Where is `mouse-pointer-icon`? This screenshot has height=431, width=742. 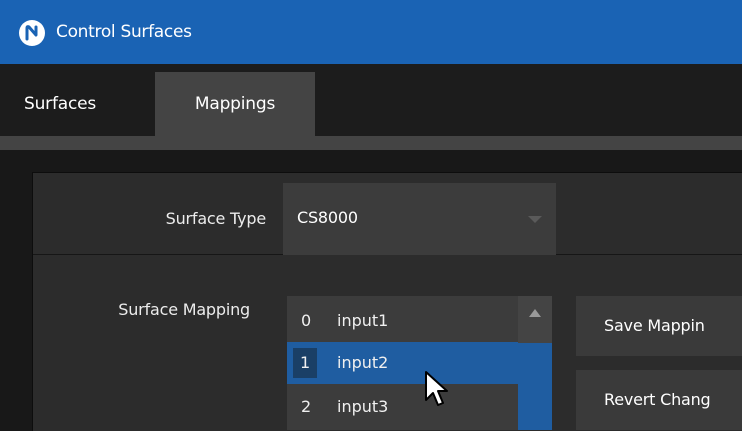
mouse-pointer-icon is located at coordinates (436, 388).